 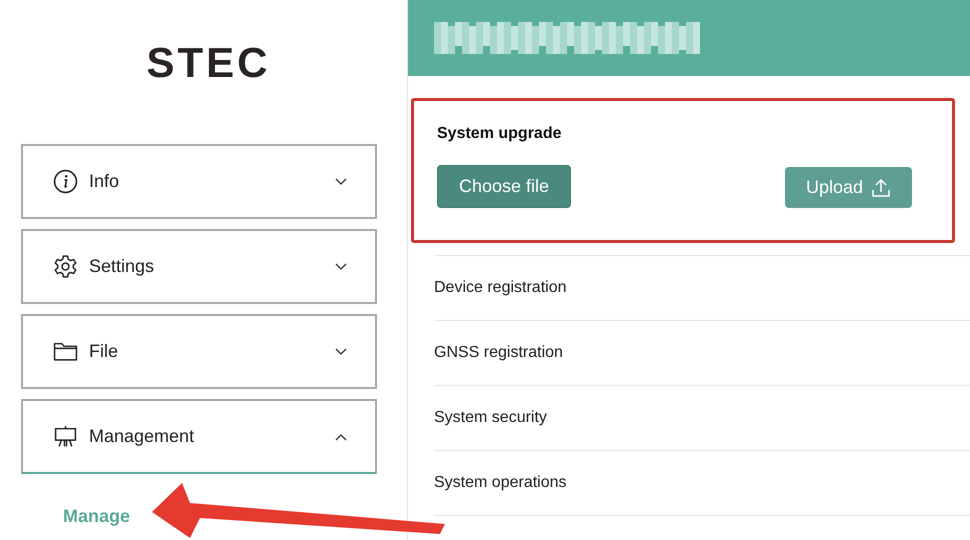 What do you see at coordinates (65, 436) in the screenshot?
I see `easel-icon` at bounding box center [65, 436].